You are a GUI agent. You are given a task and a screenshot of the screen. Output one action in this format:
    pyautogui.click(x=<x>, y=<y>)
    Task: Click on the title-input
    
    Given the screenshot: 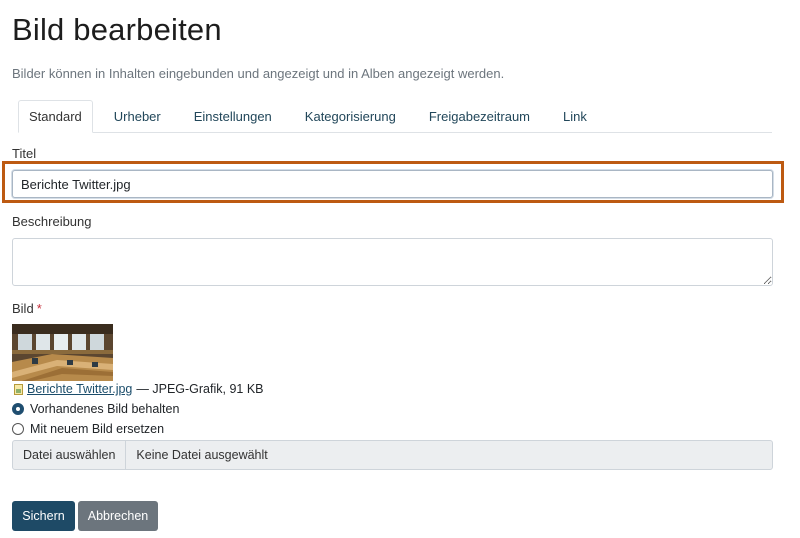 What is the action you would take?
    pyautogui.click(x=392, y=184)
    